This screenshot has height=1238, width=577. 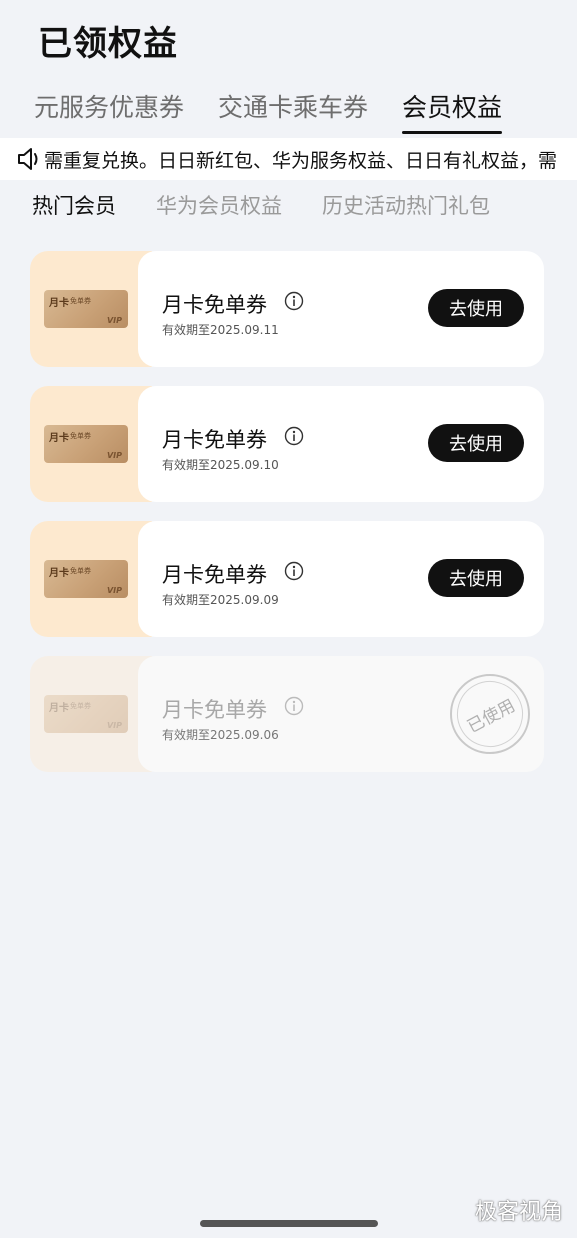 I want to click on coupon-card-used: 月卡 免单券 VIP 月卡免单券 有效期至2025.09.06 已使用, so click(x=287, y=714).